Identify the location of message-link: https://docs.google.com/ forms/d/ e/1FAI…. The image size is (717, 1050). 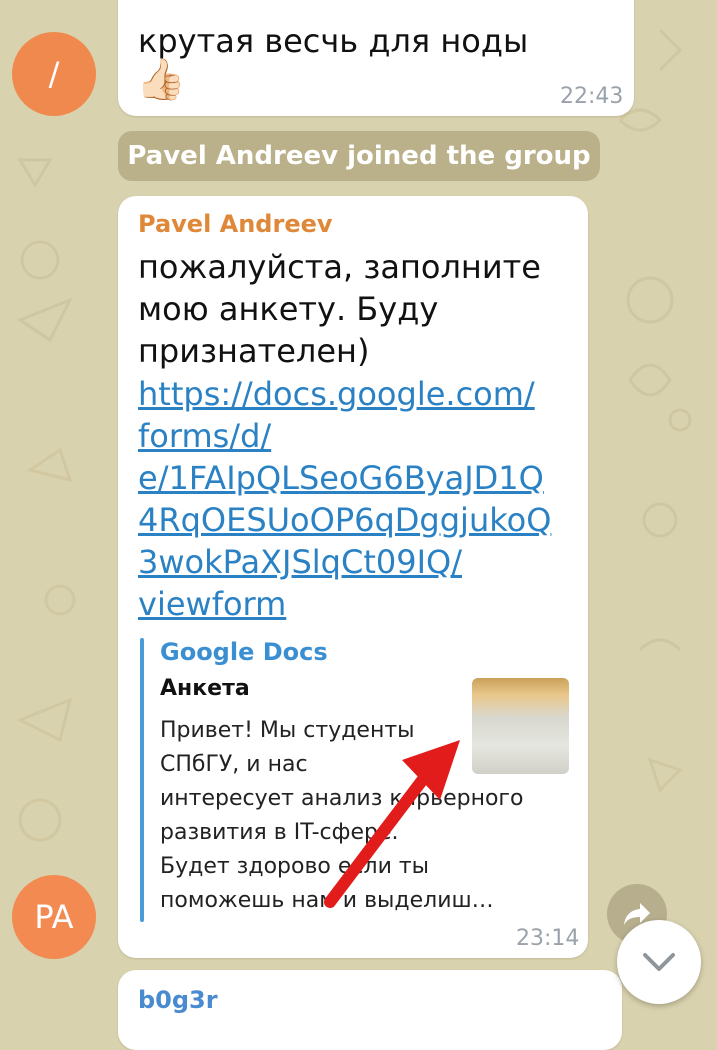
(344, 499).